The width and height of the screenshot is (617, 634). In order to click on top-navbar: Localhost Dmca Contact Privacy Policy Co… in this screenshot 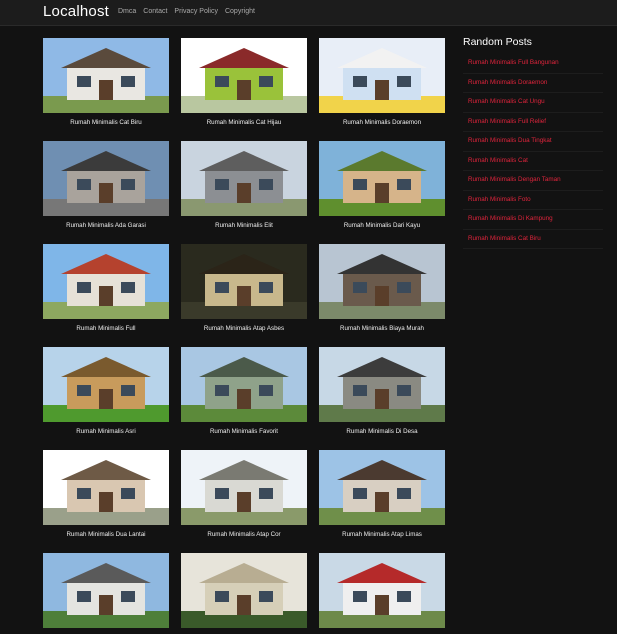, I will do `click(308, 13)`.